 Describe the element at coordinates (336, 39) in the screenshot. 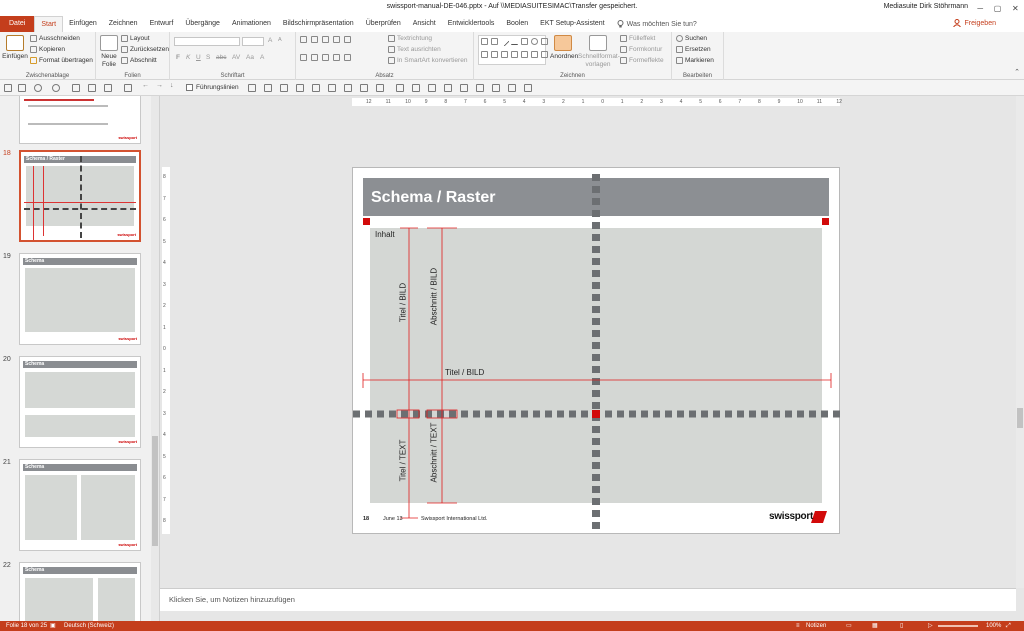

I see `indent-icon` at that location.